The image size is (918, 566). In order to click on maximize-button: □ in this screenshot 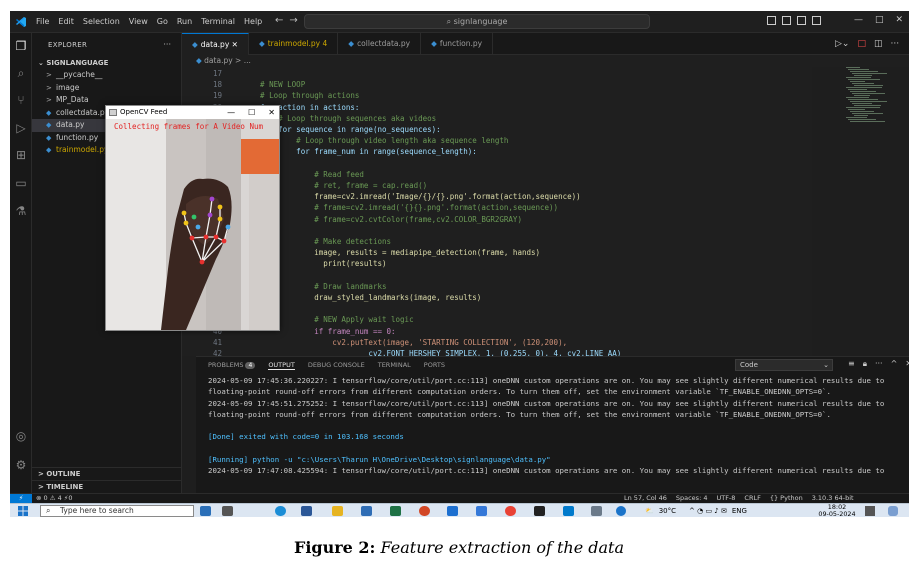, I will do `click(879, 20)`.